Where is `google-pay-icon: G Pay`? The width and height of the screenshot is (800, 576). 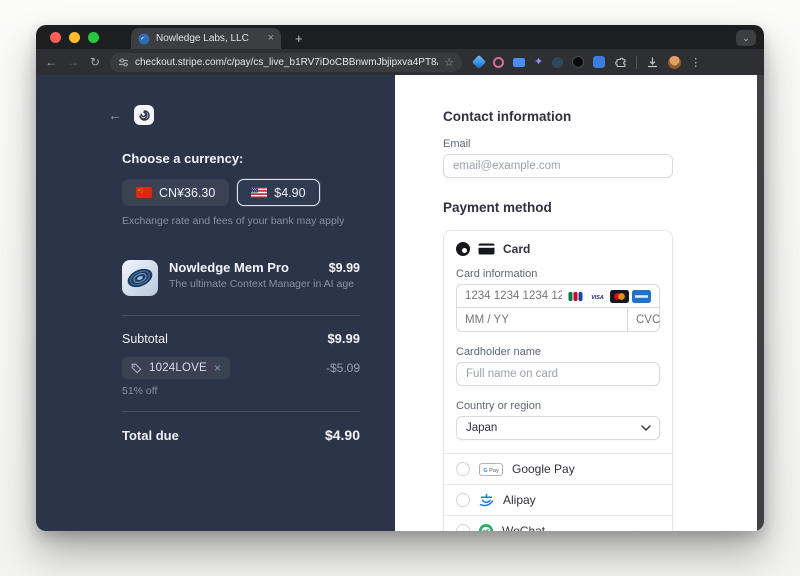 google-pay-icon: G Pay is located at coordinates (491, 469).